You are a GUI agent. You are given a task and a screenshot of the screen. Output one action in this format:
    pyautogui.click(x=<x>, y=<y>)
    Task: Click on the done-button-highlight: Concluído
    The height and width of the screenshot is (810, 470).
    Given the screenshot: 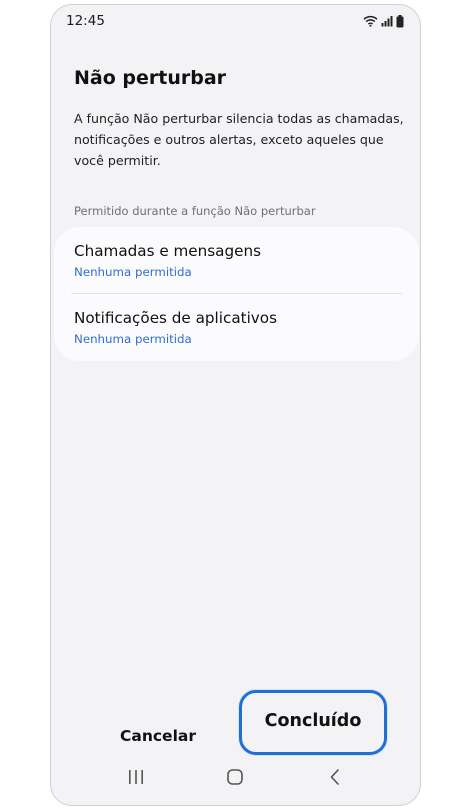 What is the action you would take?
    pyautogui.click(x=313, y=722)
    